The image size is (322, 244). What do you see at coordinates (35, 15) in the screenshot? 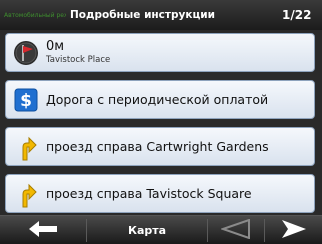
I see `mode-label: Автомобильный режим` at bounding box center [35, 15].